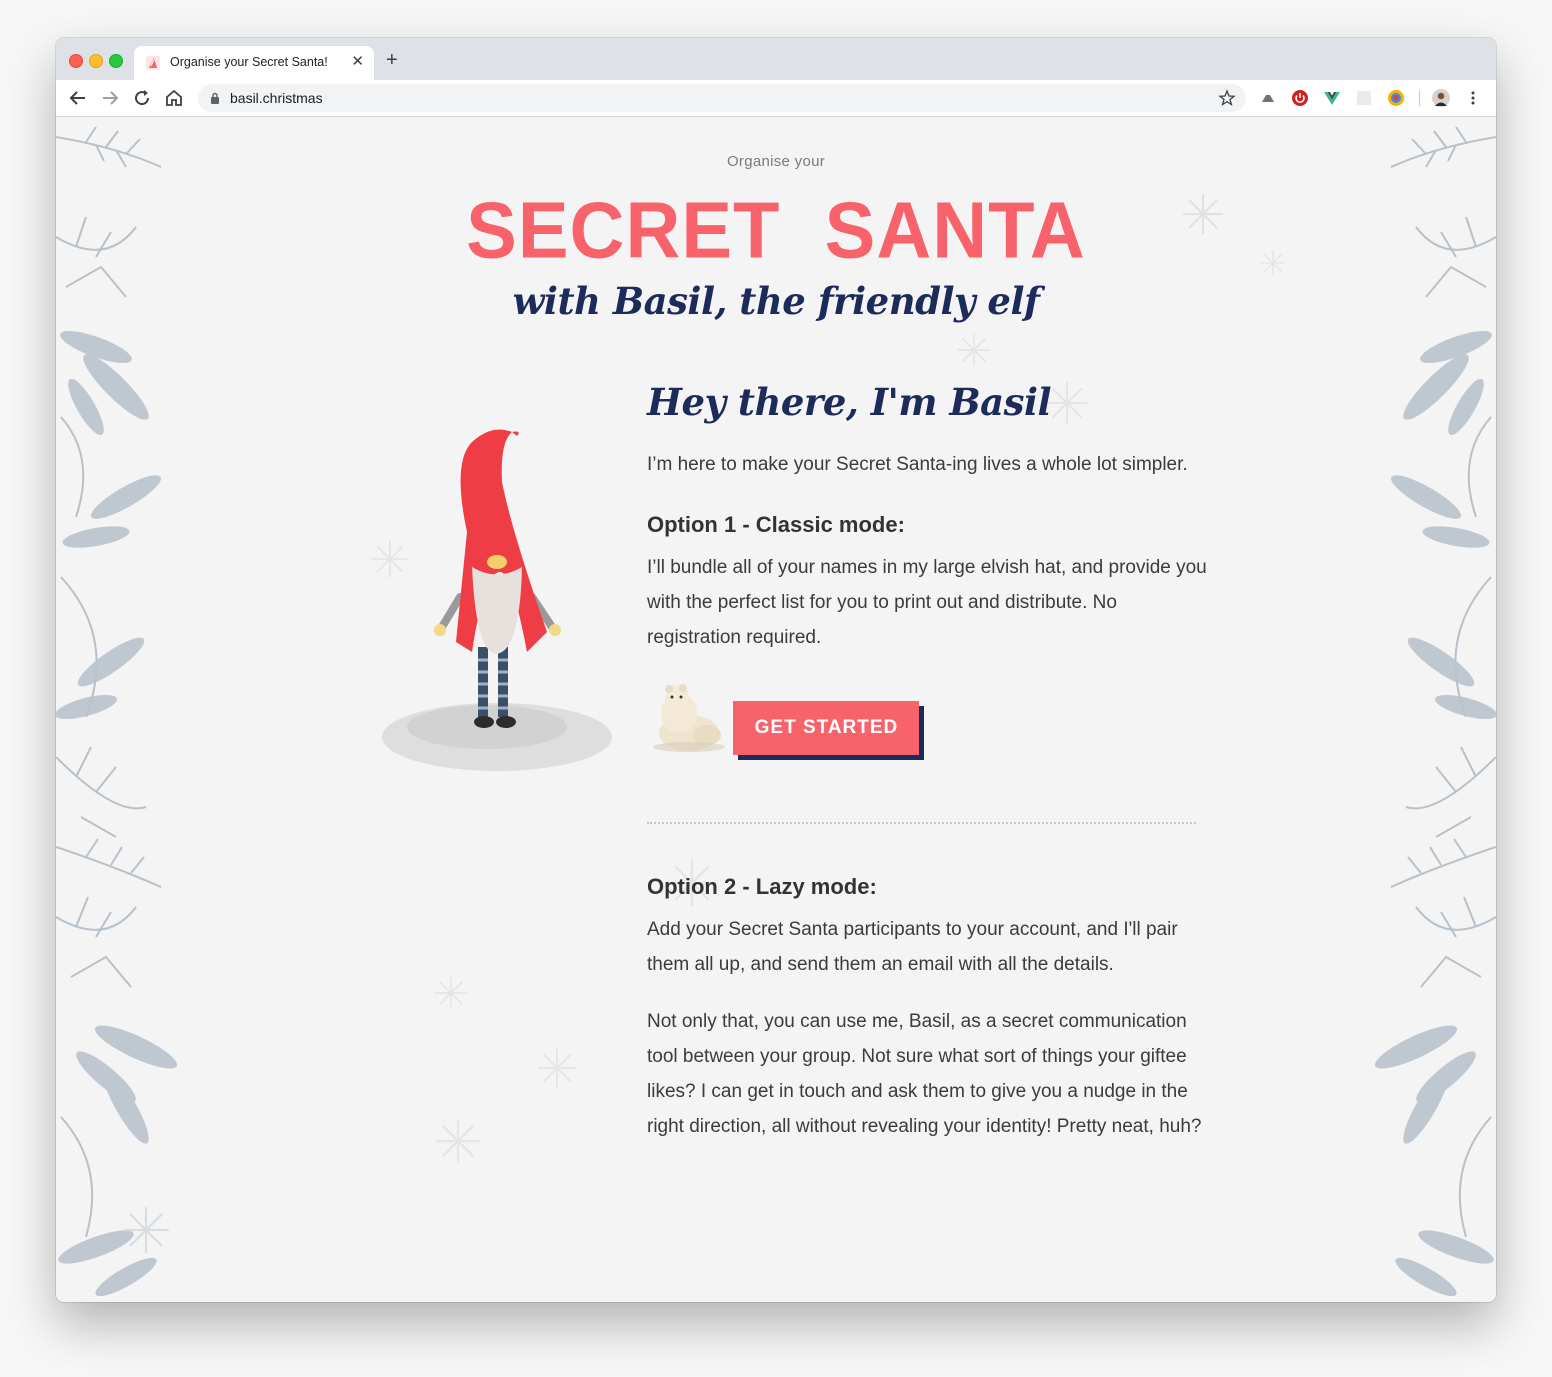 The height and width of the screenshot is (1377, 1552). I want to click on polar-bear-illustration, so click(689, 718).